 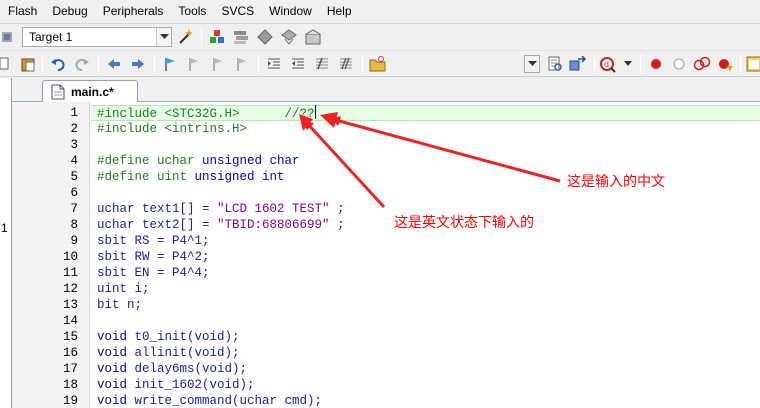 What do you see at coordinates (274, 64) in the screenshot?
I see `indent-icon` at bounding box center [274, 64].